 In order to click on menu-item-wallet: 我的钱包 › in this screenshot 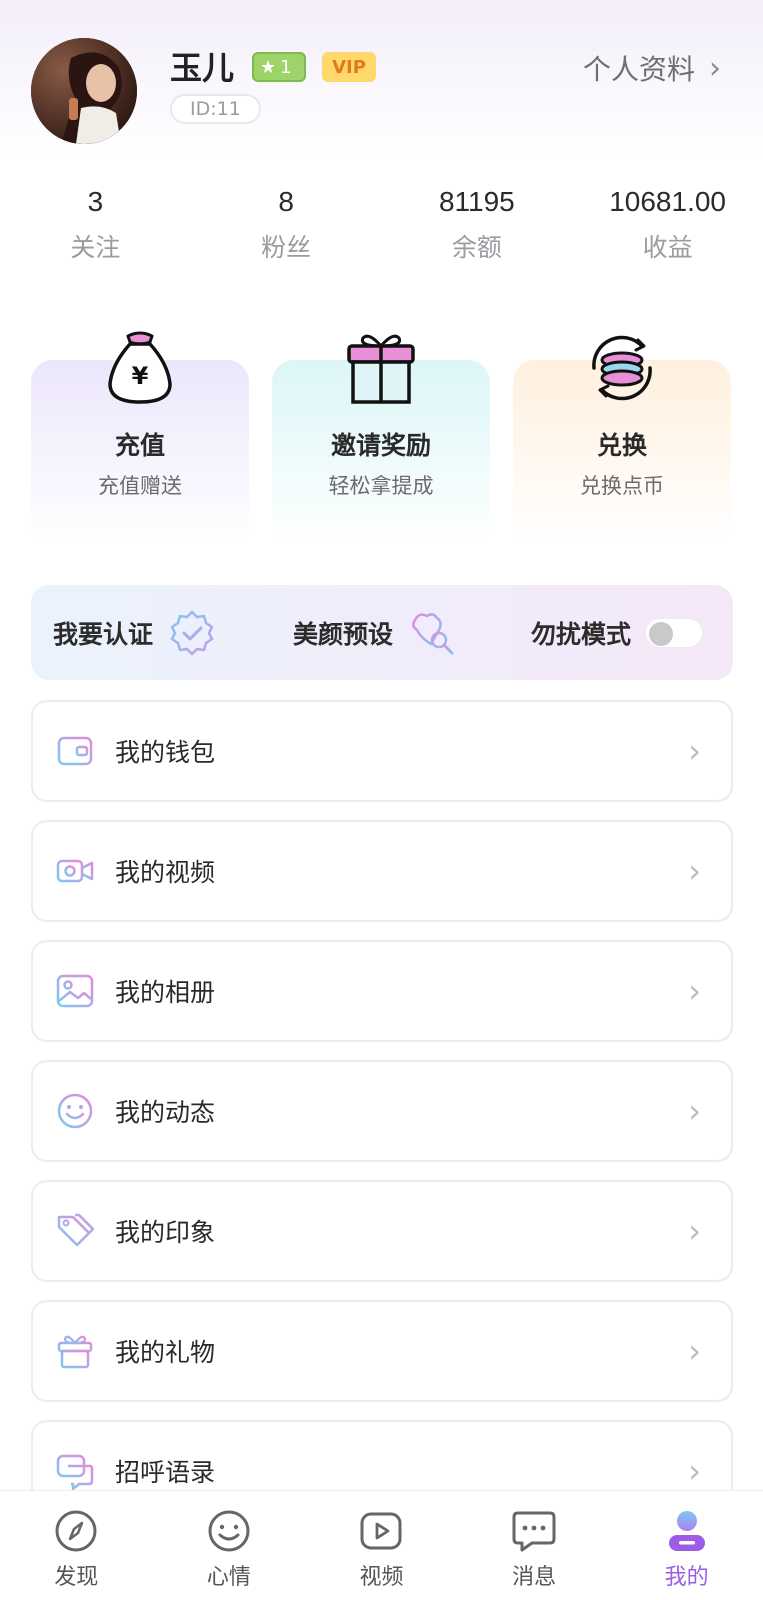, I will do `click(382, 751)`.